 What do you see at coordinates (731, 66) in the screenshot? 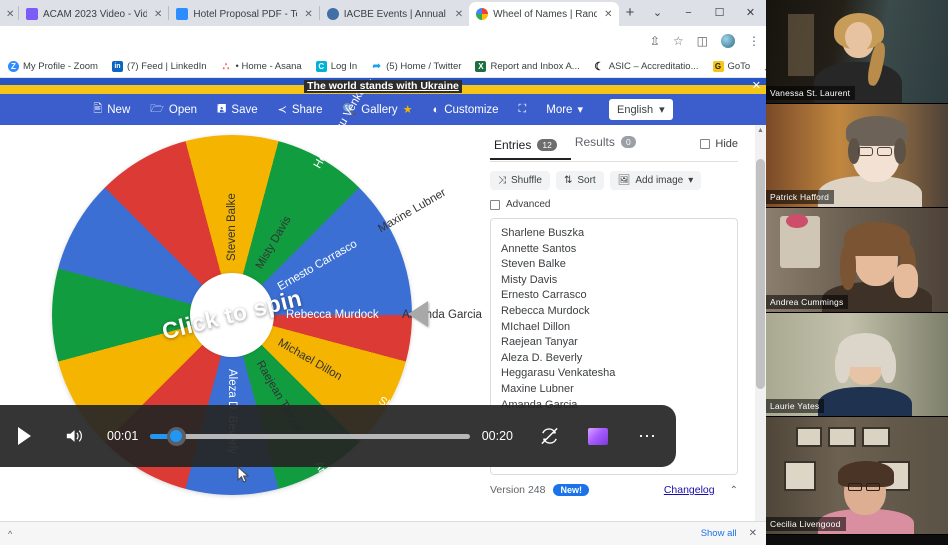
I see `bookmark-goto: G GoTo` at bounding box center [731, 66].